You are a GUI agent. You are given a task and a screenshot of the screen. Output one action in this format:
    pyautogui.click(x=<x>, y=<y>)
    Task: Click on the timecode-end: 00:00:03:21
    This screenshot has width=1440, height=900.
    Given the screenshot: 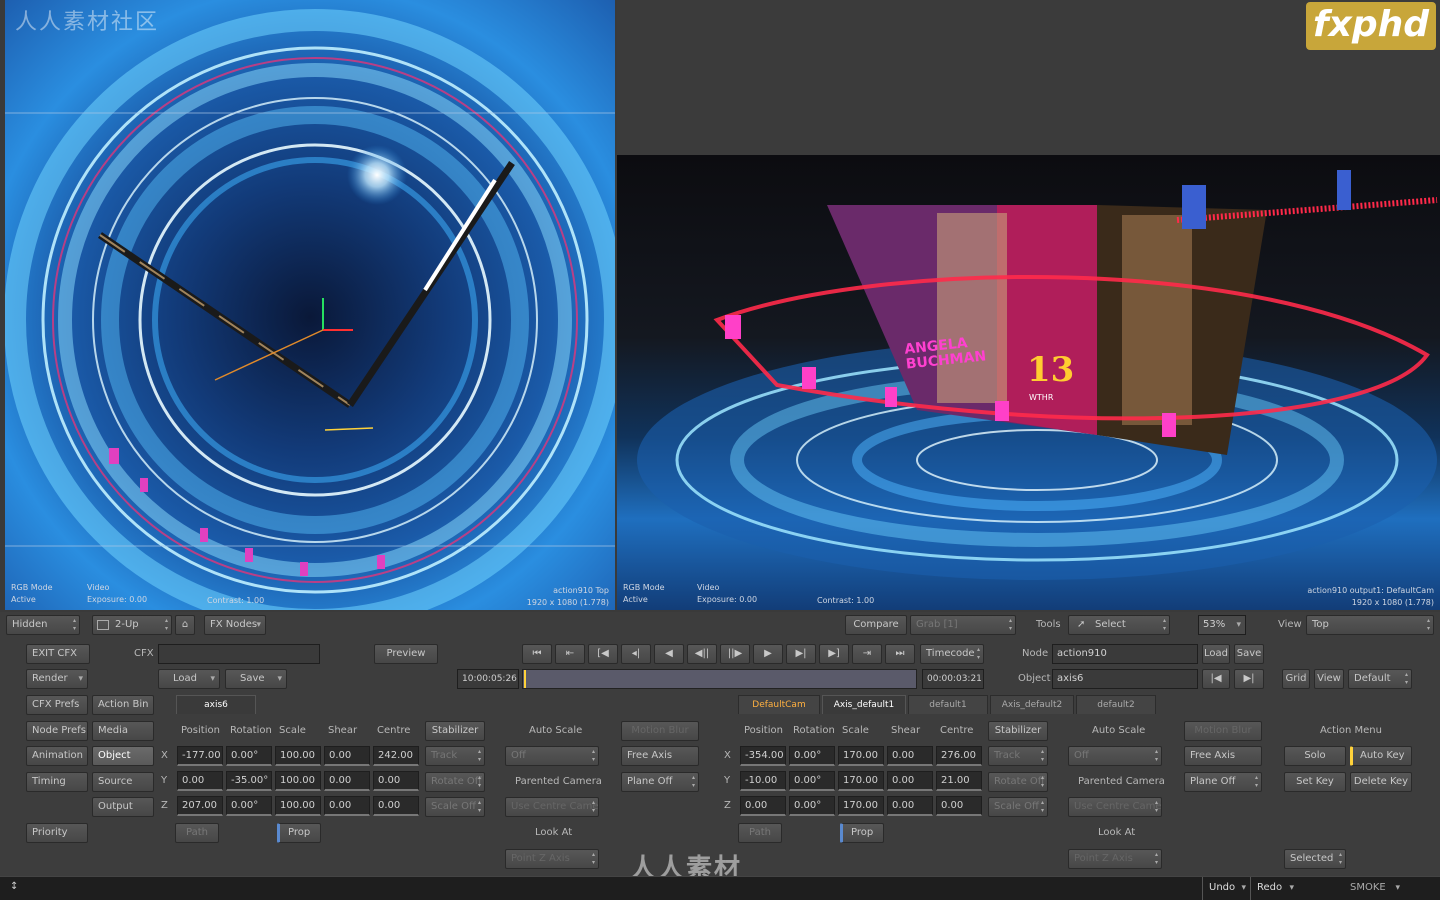 What is the action you would take?
    pyautogui.click(x=953, y=679)
    